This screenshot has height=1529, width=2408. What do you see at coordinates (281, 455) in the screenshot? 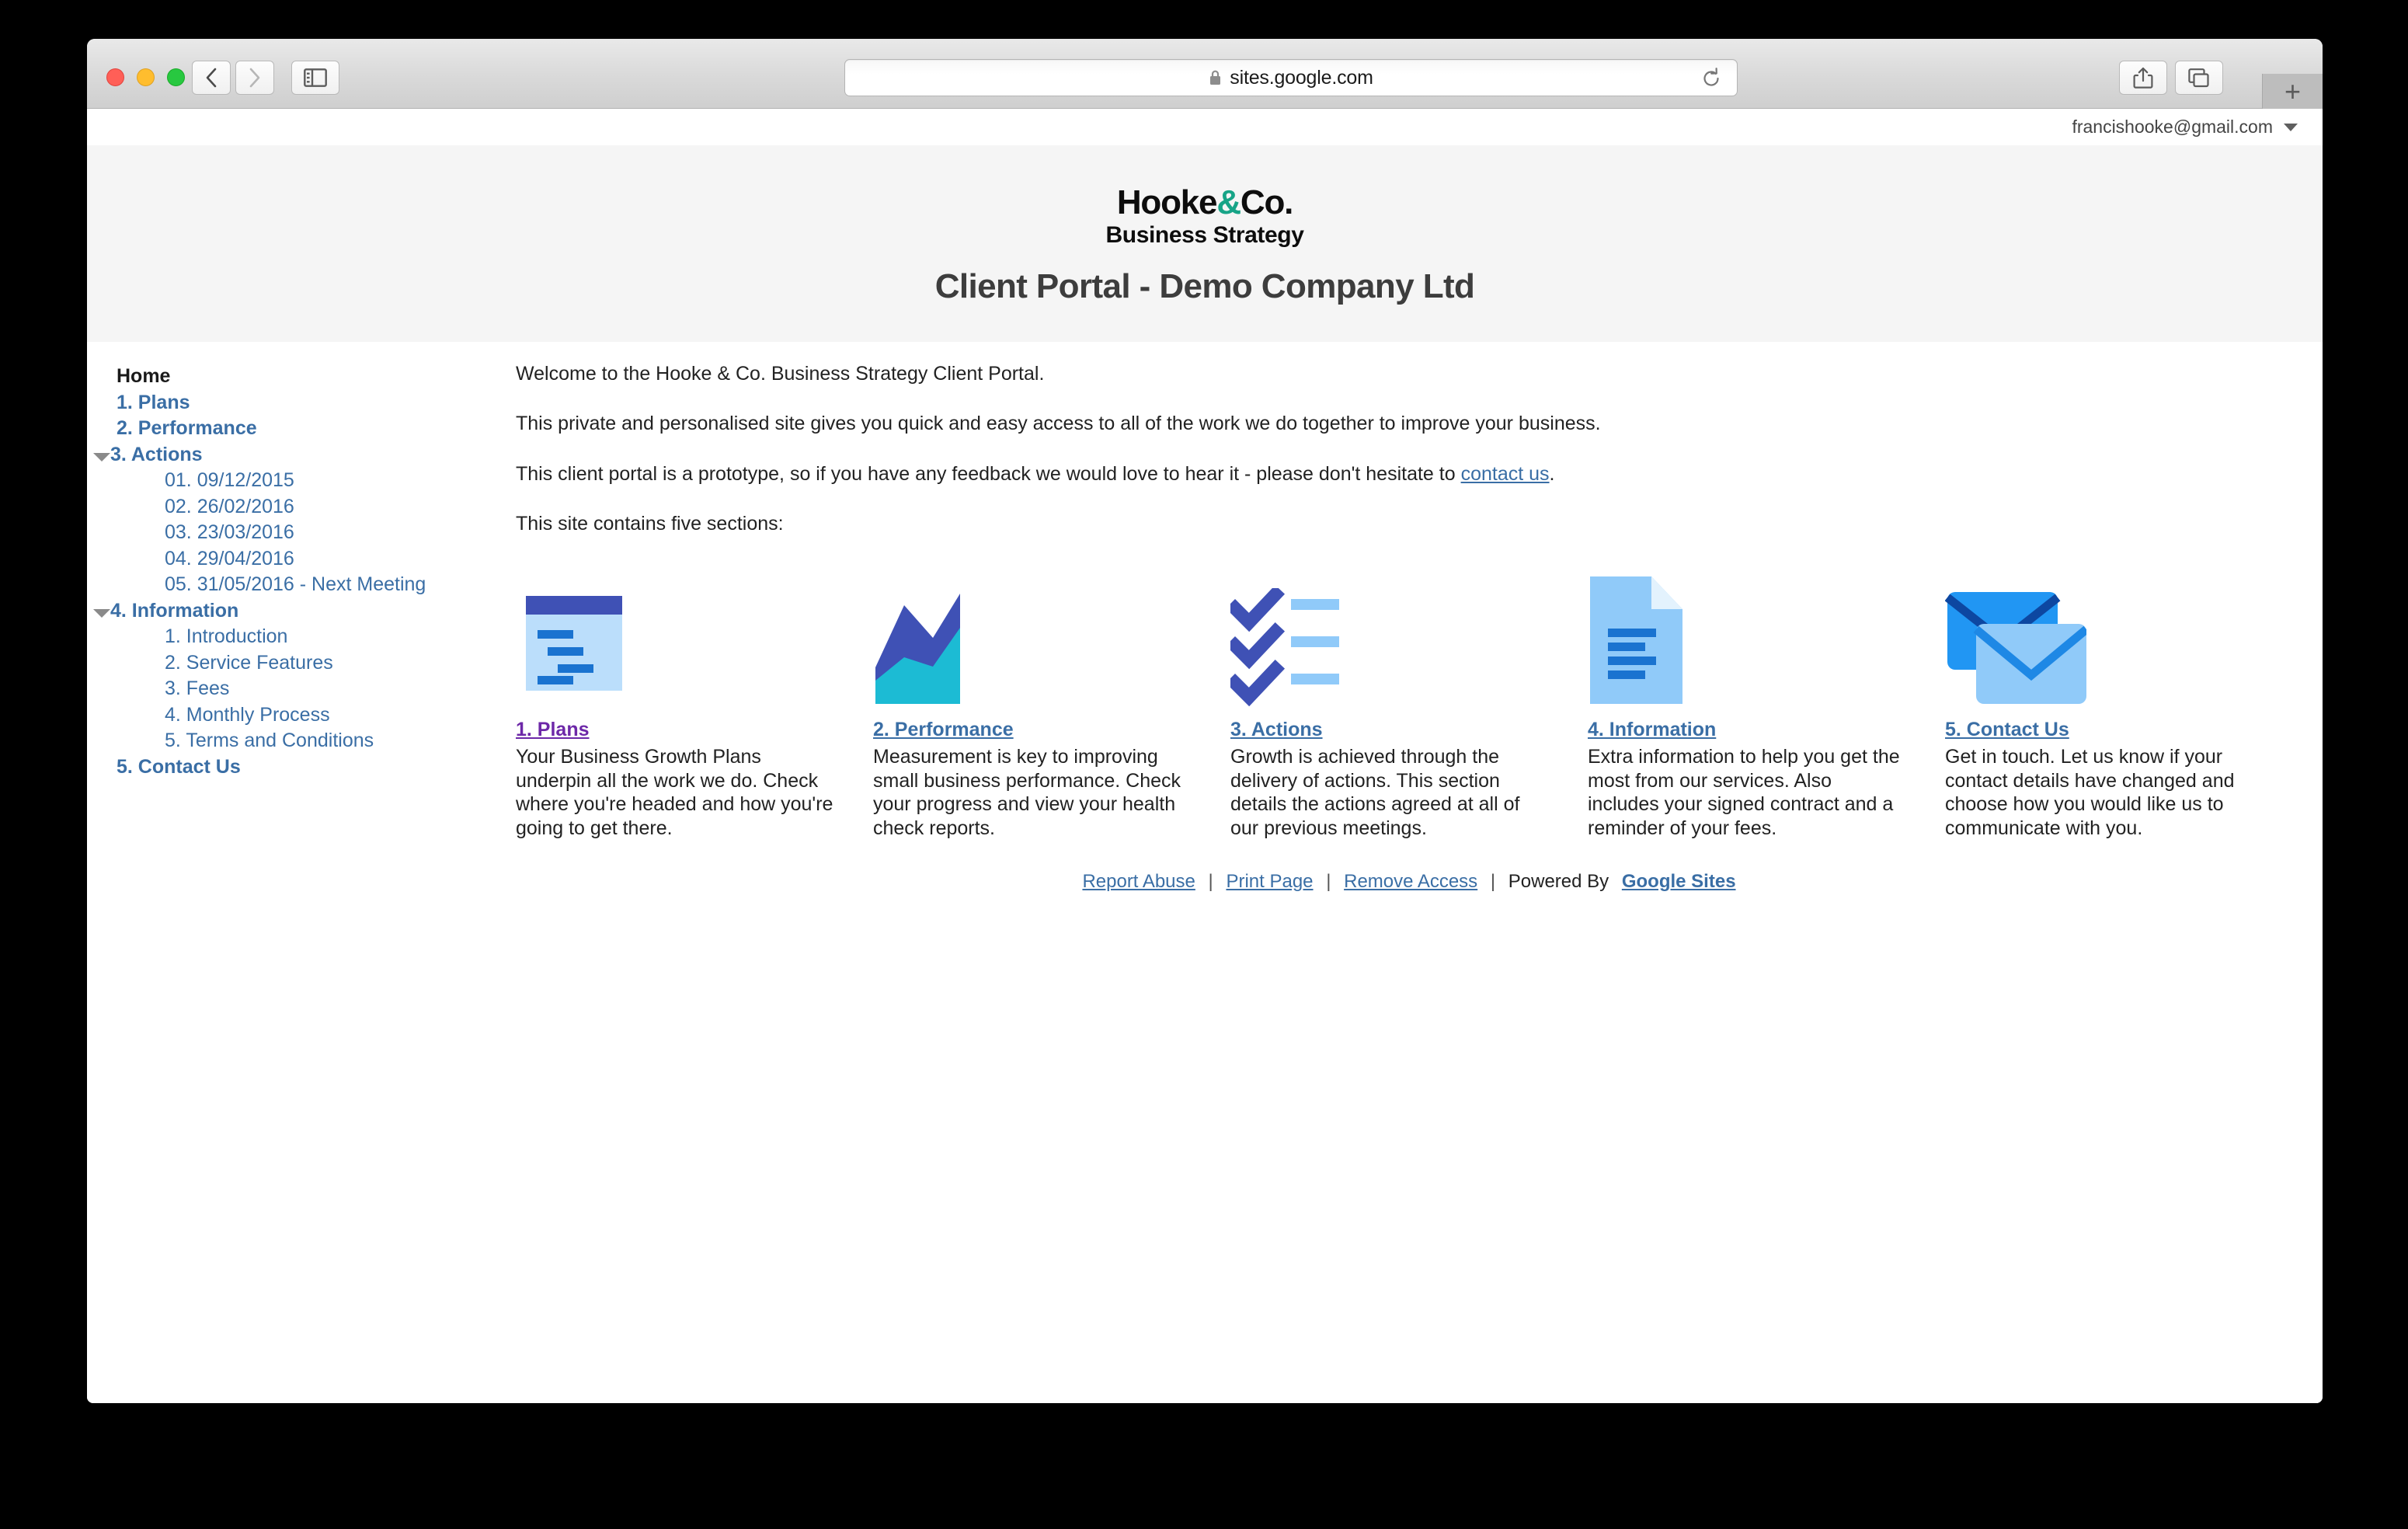
I see `sidebar-item-3-actions: 3. Actions` at bounding box center [281, 455].